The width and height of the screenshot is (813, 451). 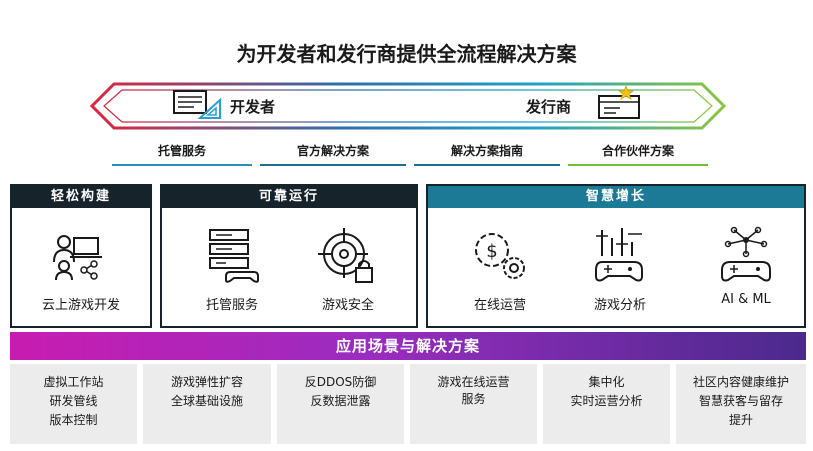 I want to click on tab-solution-guides: 解决方案指南, so click(x=487, y=153).